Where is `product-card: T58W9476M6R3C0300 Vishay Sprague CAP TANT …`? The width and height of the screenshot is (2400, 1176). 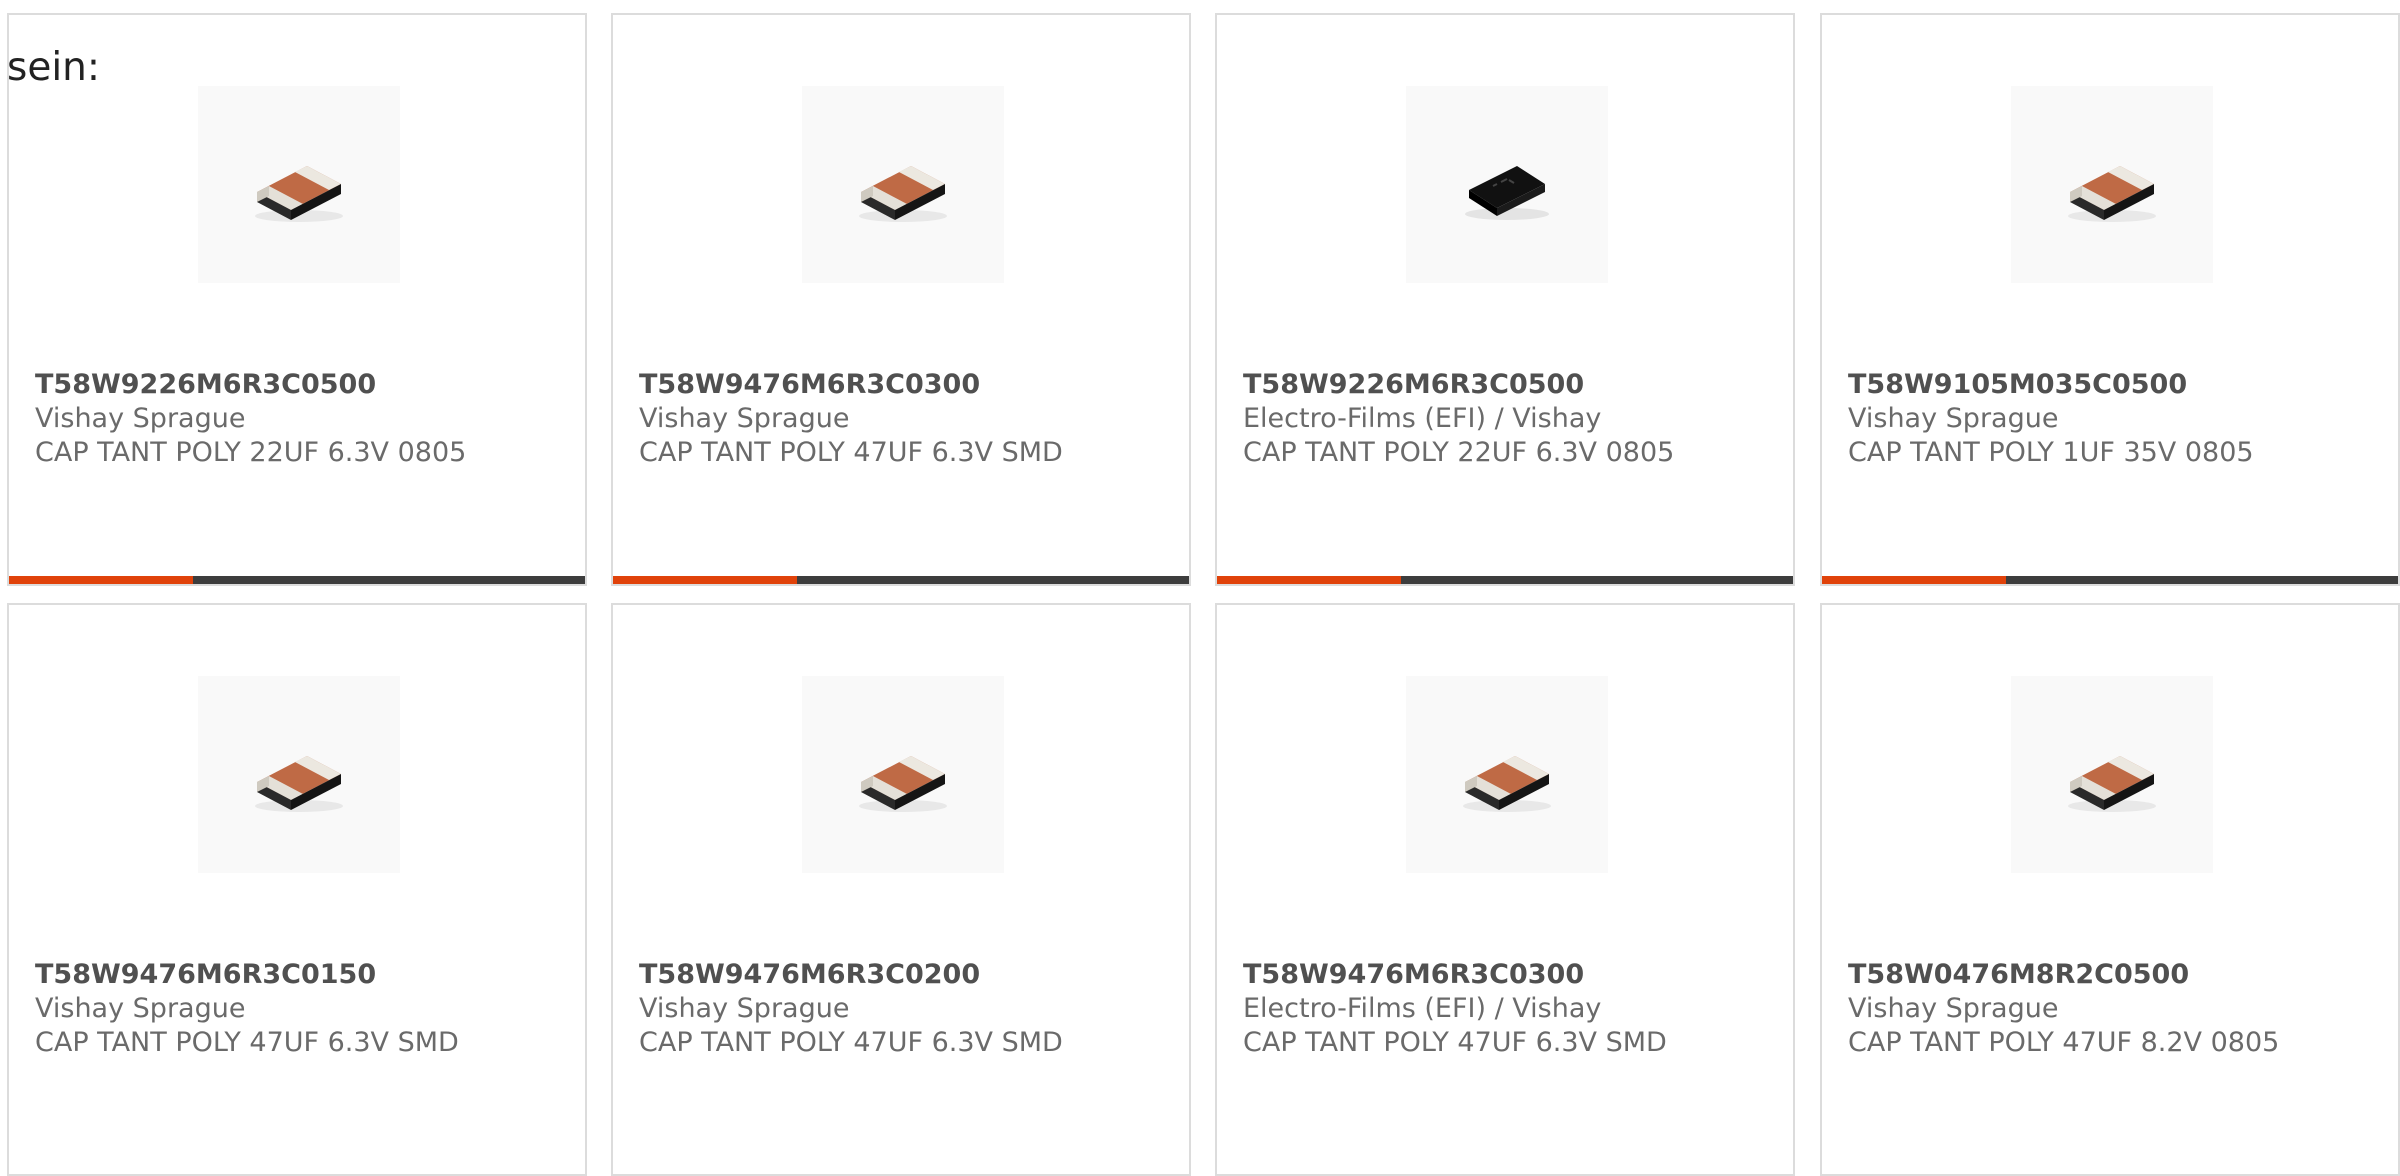
product-card: T58W9476M6R3C0300 Vishay Sprague CAP TANT … is located at coordinates (901, 299).